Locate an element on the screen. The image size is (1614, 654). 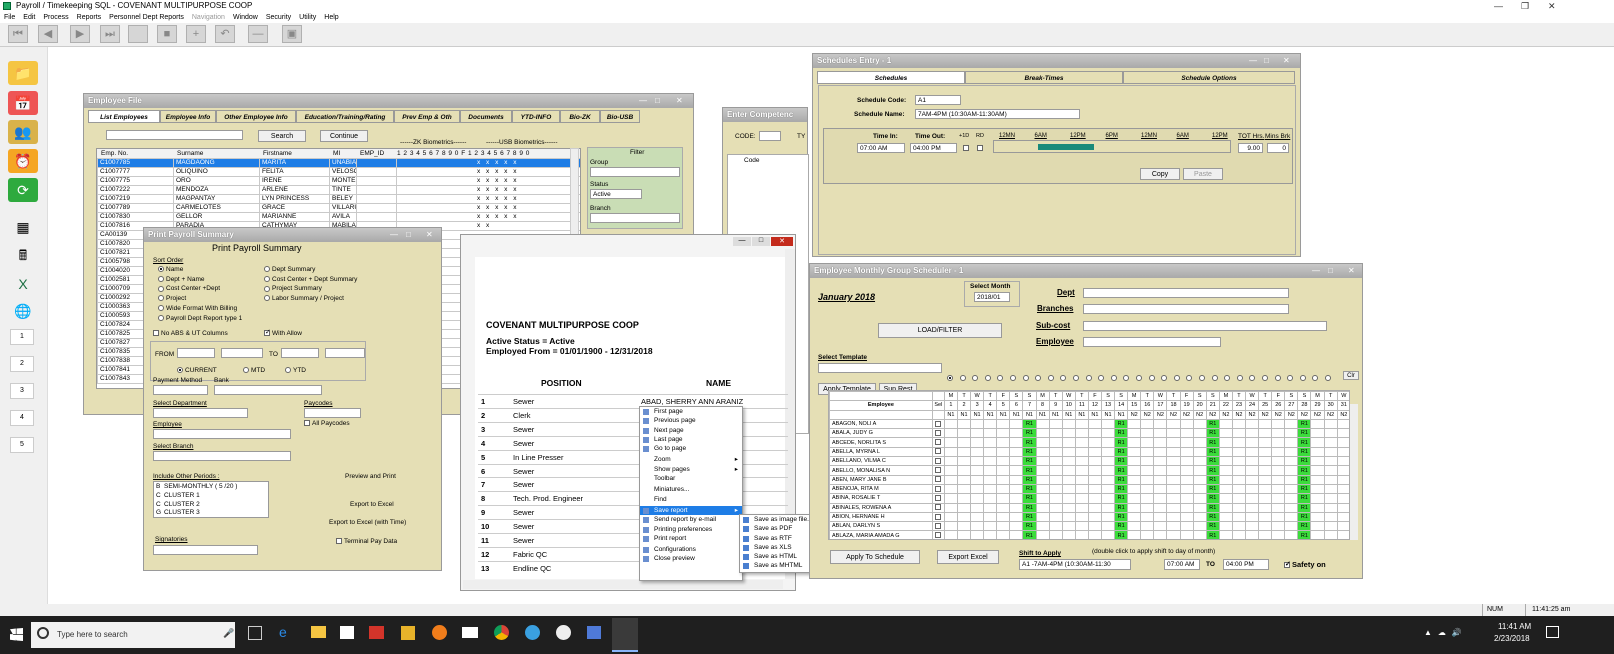
load-filter-button: LOAD/FILTER is located at coordinates (940, 330).